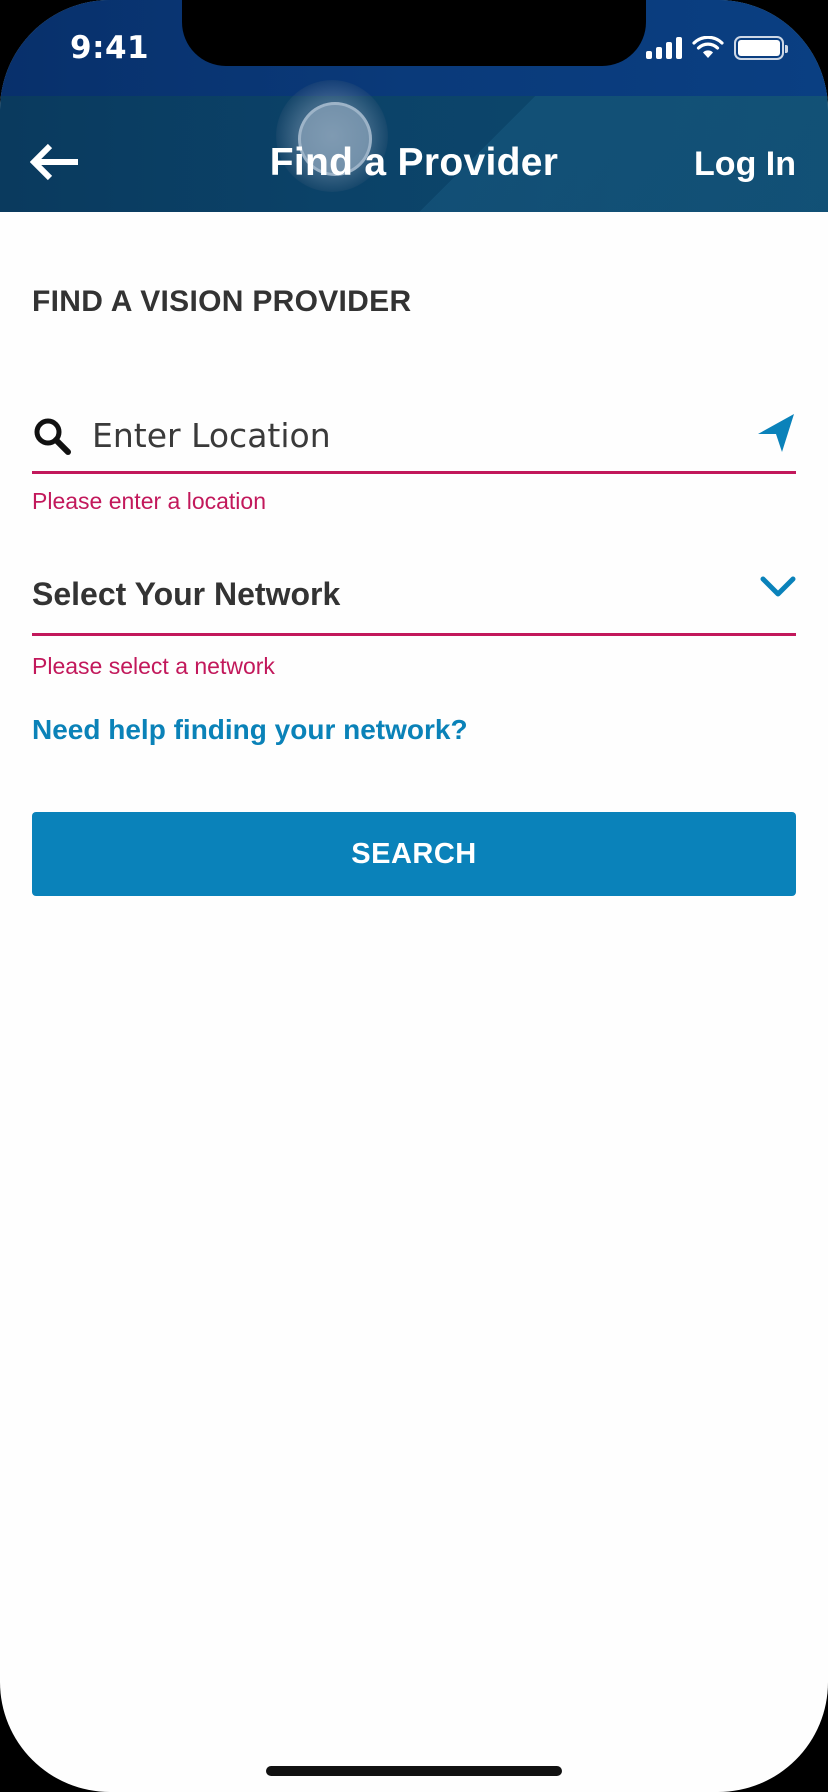  Describe the element at coordinates (149, 501) in the screenshot. I see `location-error: Please enter a location` at that location.